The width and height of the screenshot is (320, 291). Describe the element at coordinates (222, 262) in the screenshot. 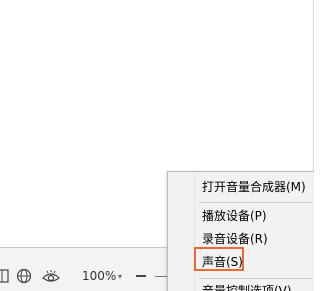

I see `menu-item-sounds: 声音(S)` at that location.